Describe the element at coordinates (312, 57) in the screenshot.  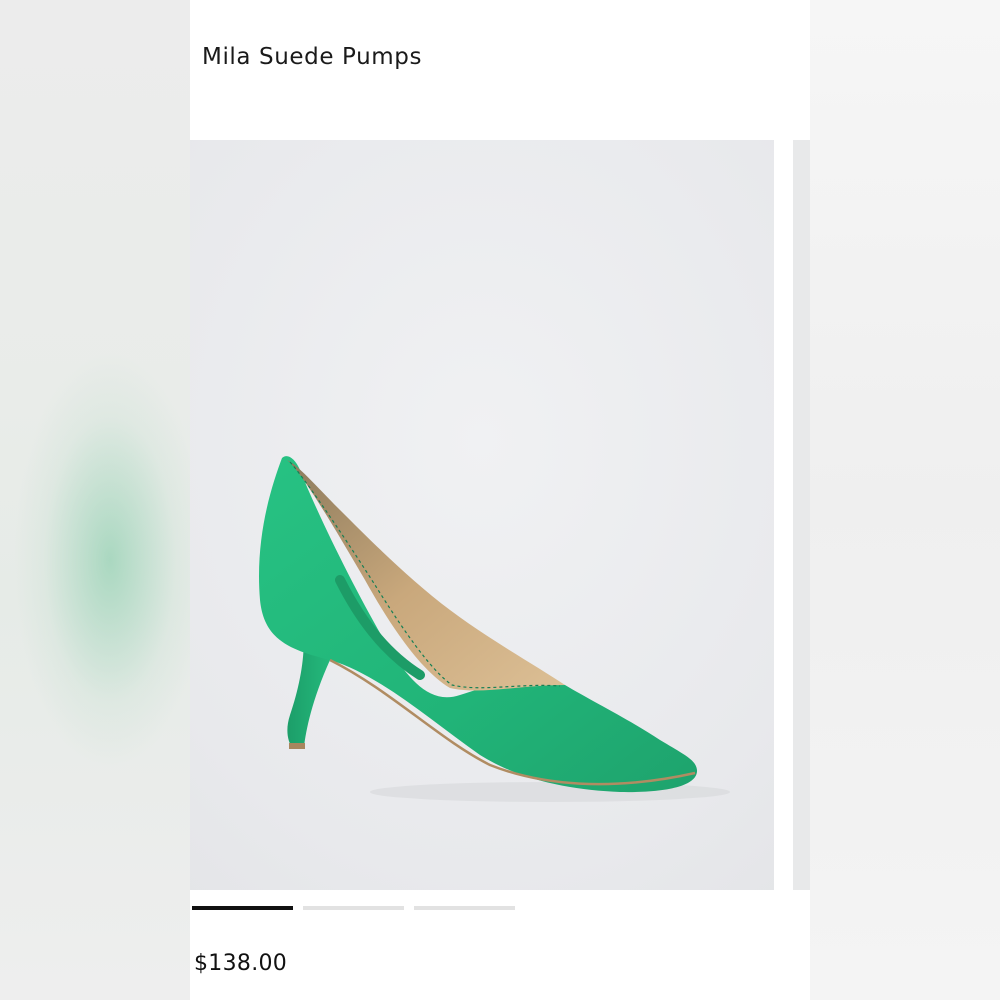
I see `product-title: Mila Suede Pumps` at that location.